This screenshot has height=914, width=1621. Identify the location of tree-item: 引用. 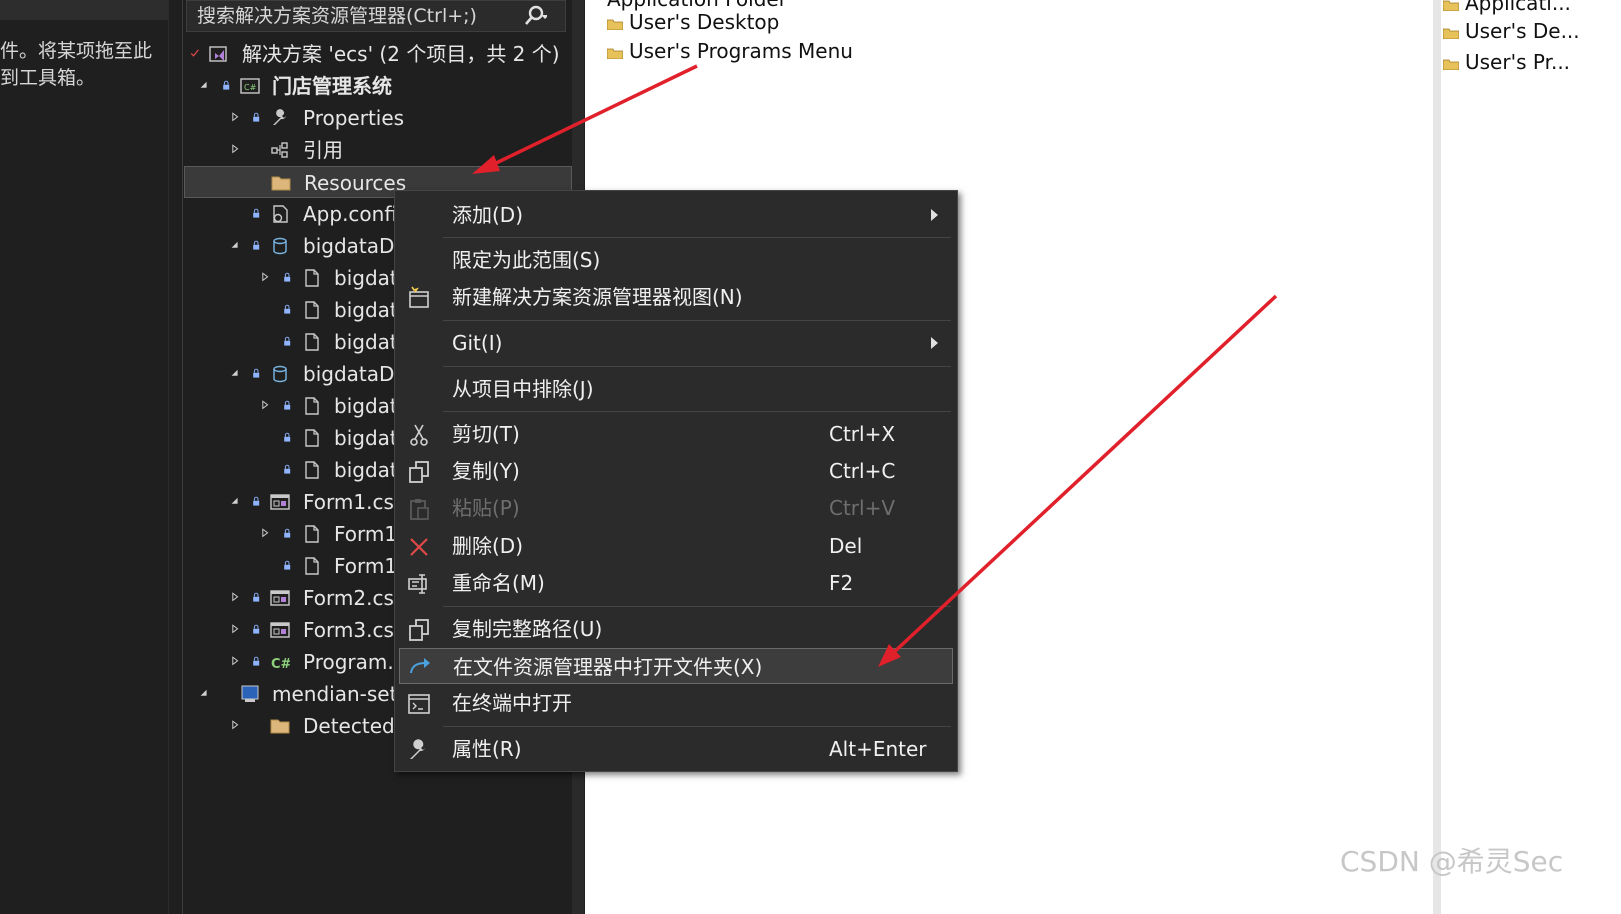
(378, 150).